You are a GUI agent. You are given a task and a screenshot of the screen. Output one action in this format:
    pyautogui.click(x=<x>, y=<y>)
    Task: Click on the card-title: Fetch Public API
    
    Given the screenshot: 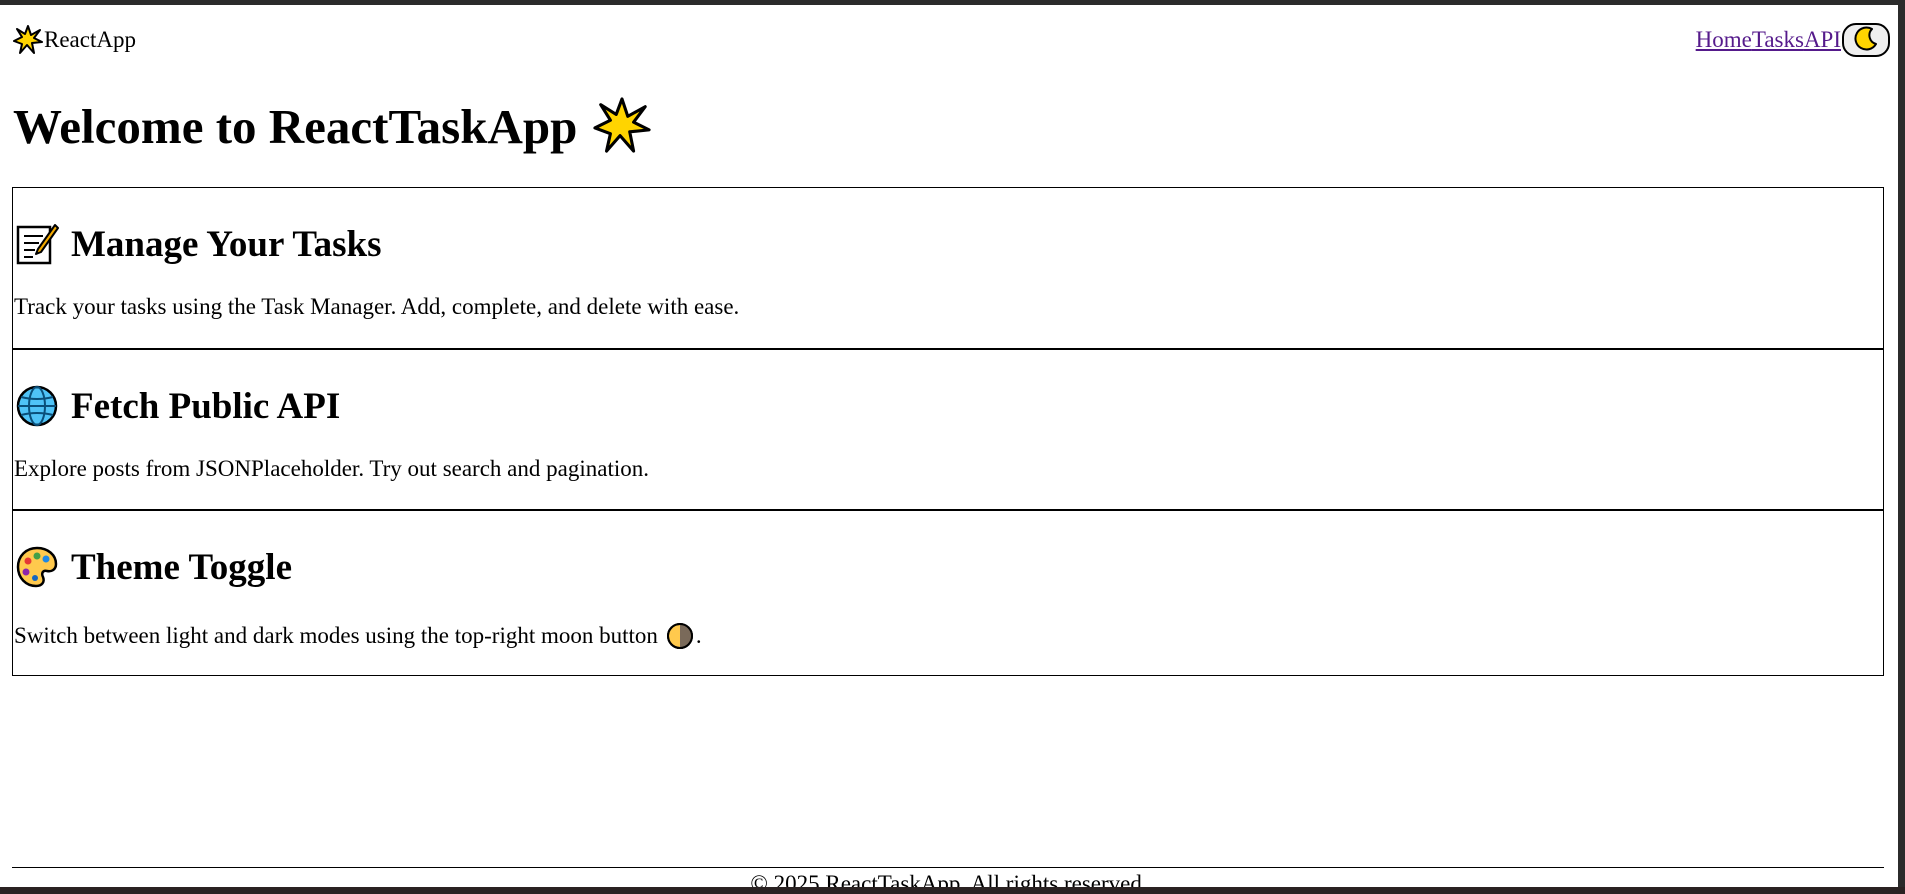 What is the action you would take?
    pyautogui.click(x=177, y=406)
    